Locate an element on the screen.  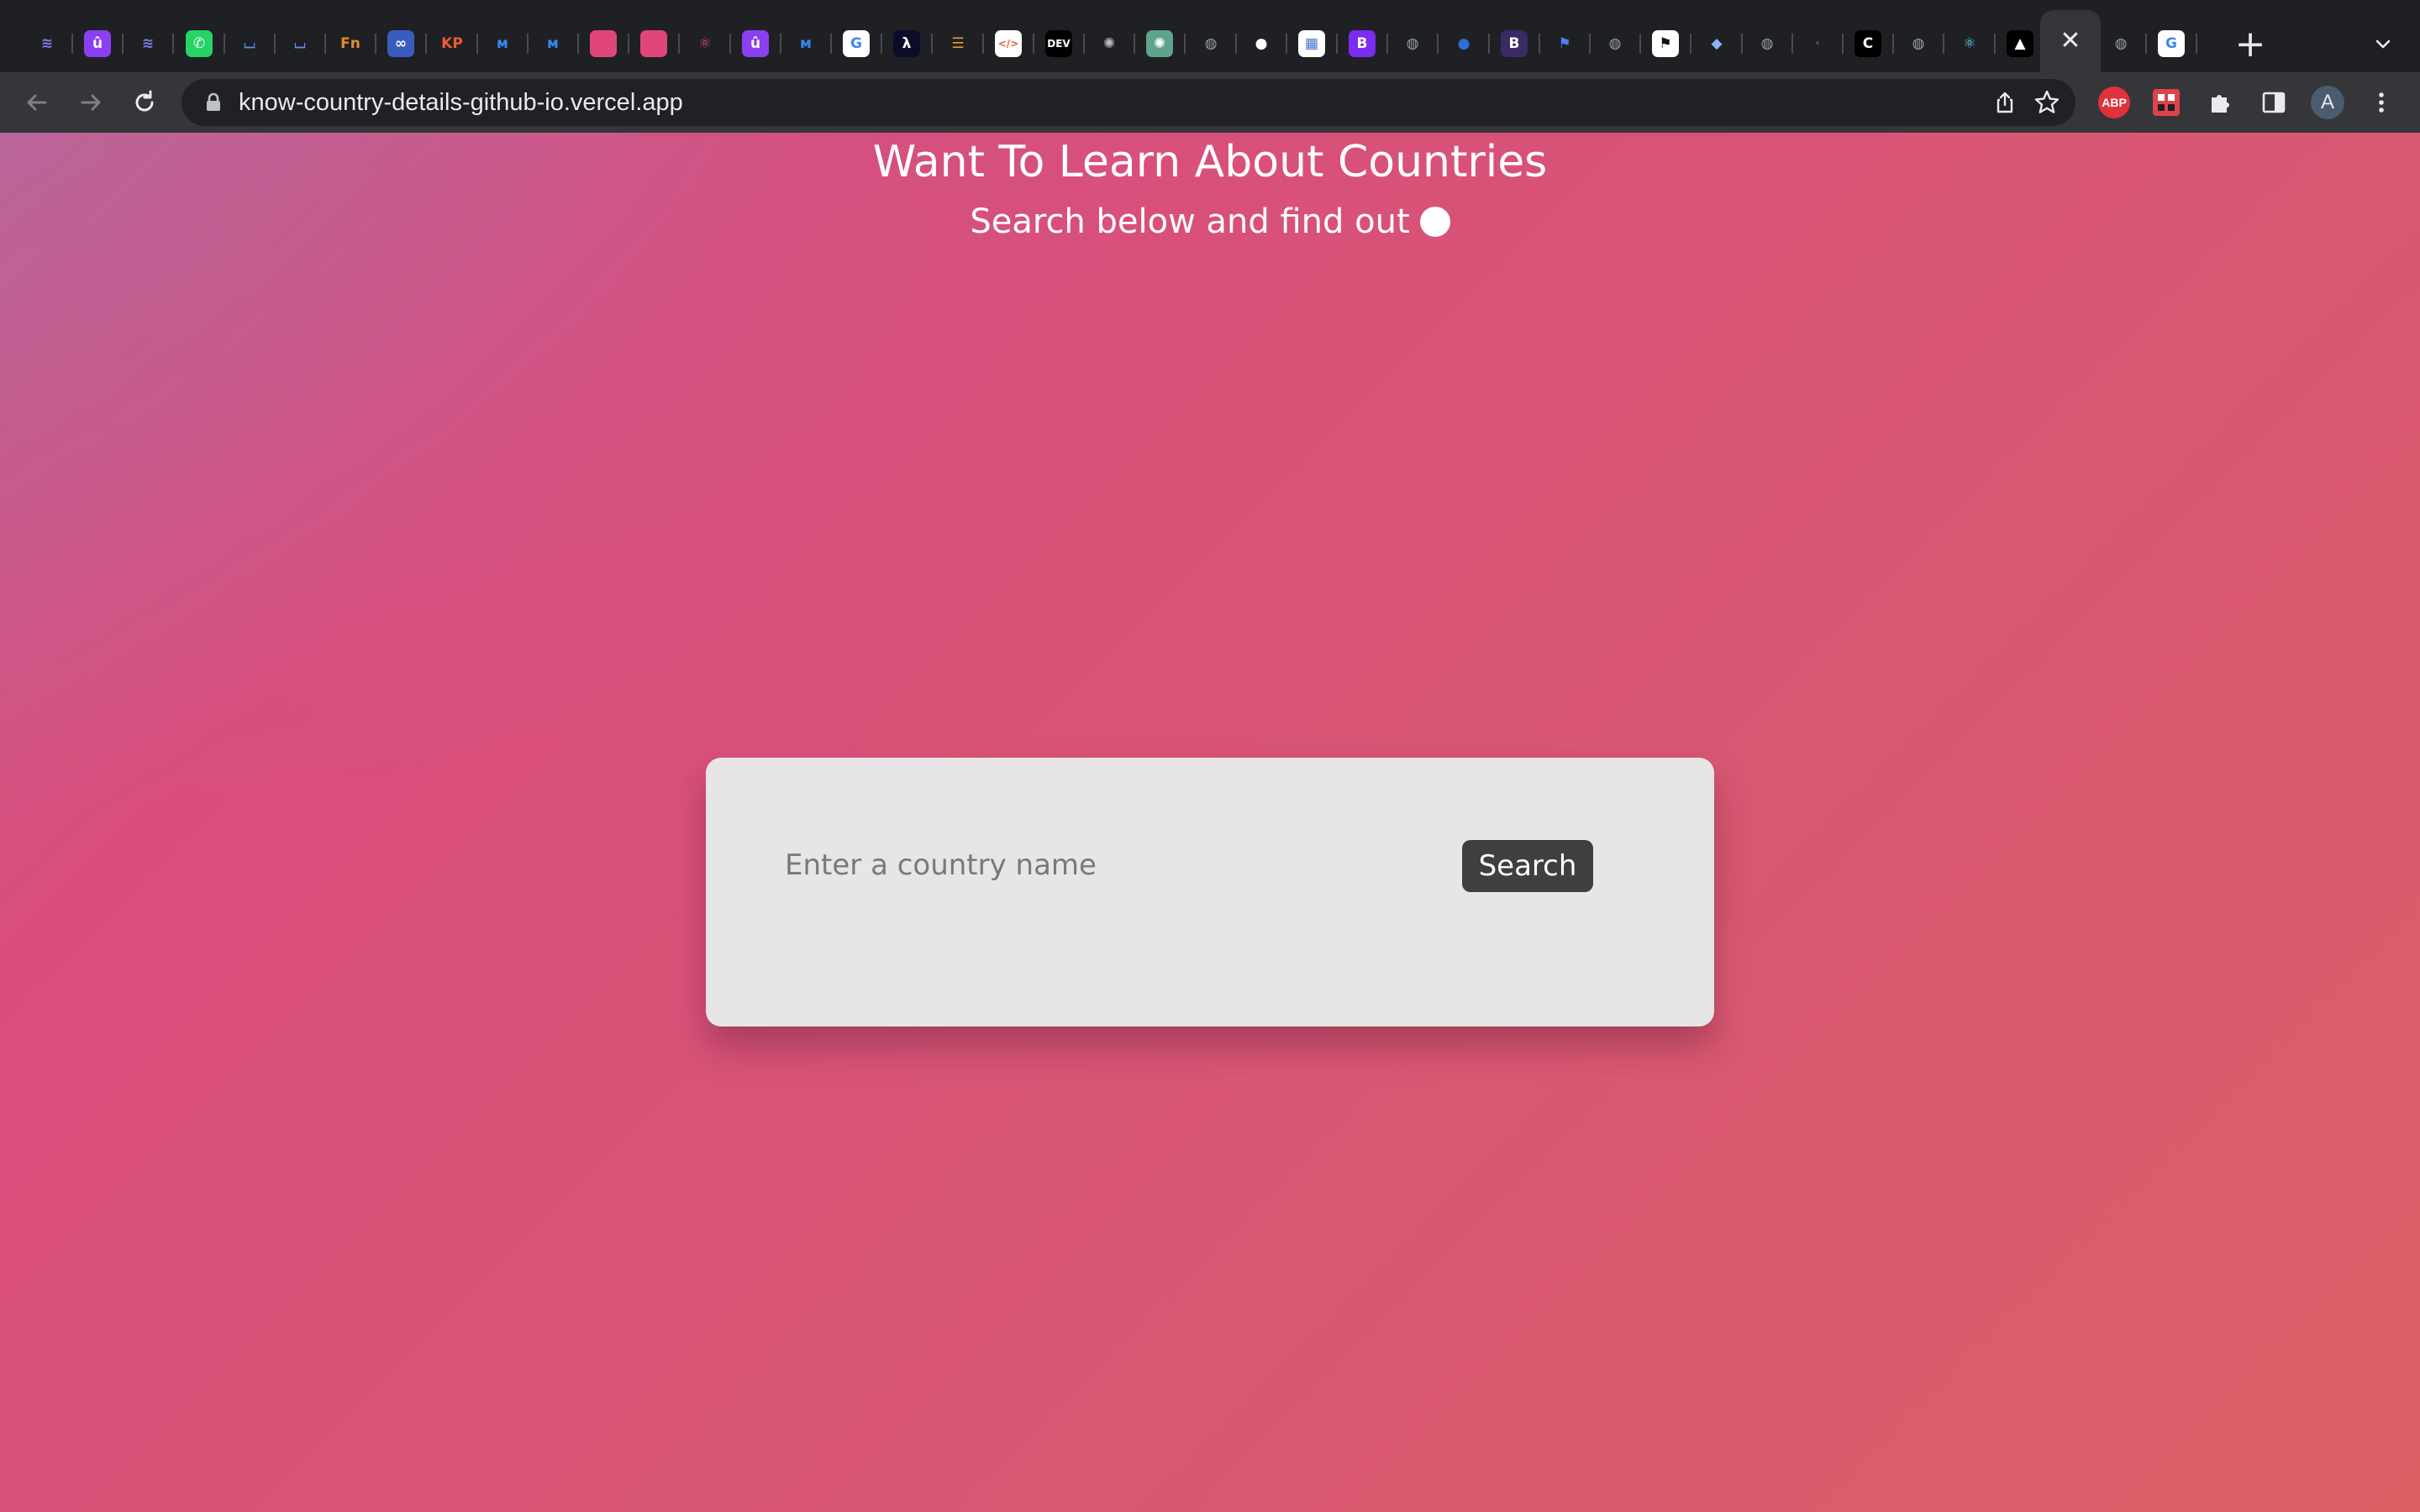
search-button: Search is located at coordinates (1528, 866).